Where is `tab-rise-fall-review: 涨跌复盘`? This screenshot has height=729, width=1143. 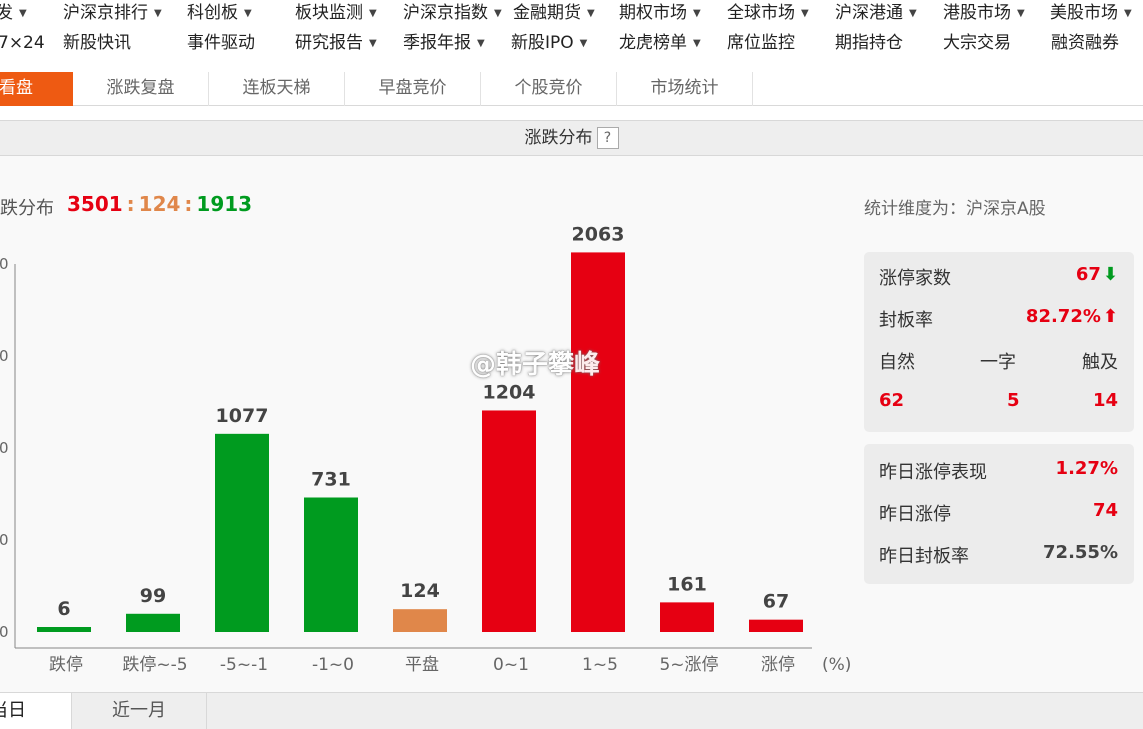 tab-rise-fall-review: 涨跌复盘 is located at coordinates (141, 89).